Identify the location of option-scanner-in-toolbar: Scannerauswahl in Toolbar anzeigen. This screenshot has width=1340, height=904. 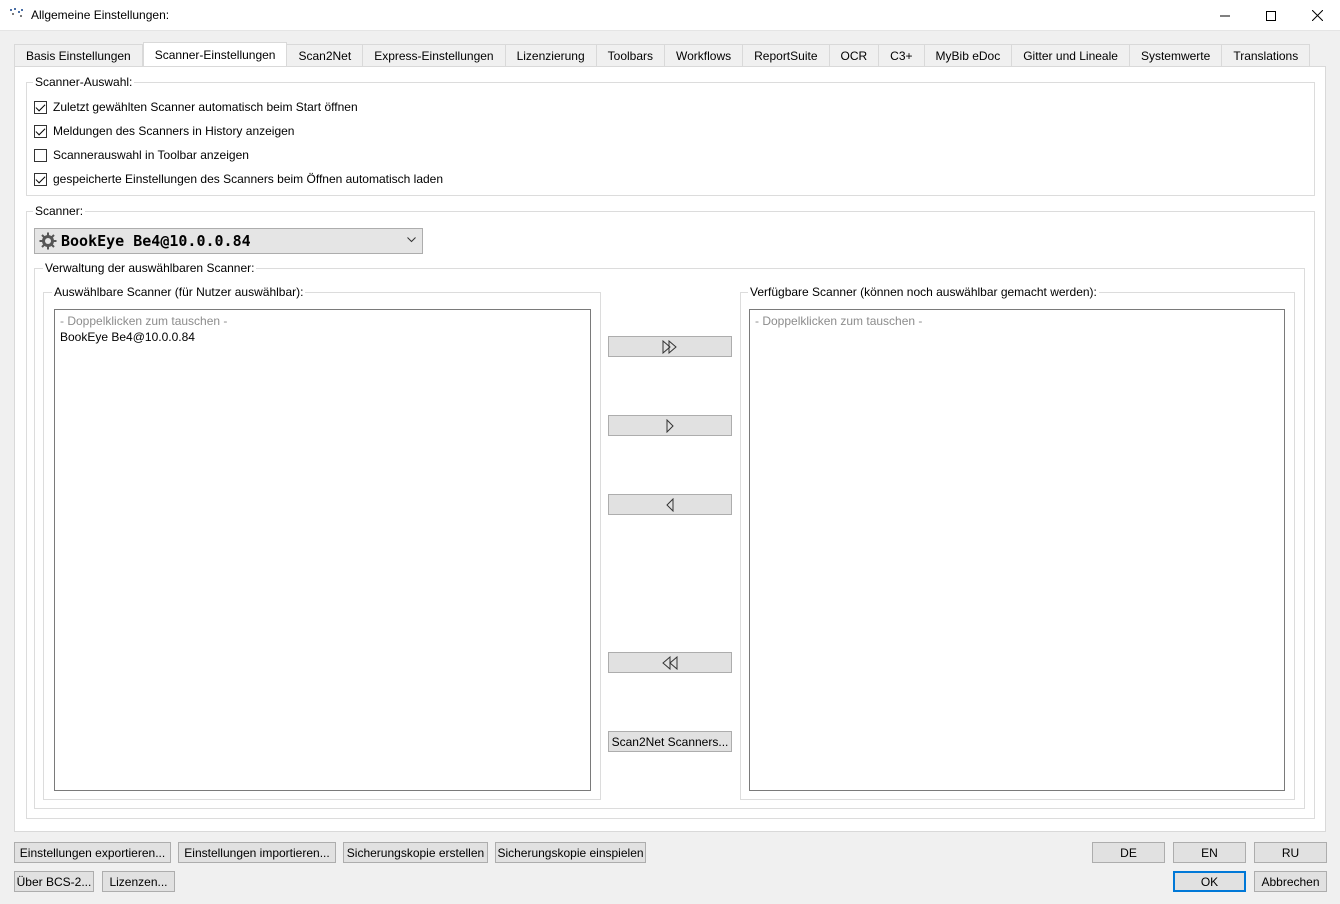
(141, 155).